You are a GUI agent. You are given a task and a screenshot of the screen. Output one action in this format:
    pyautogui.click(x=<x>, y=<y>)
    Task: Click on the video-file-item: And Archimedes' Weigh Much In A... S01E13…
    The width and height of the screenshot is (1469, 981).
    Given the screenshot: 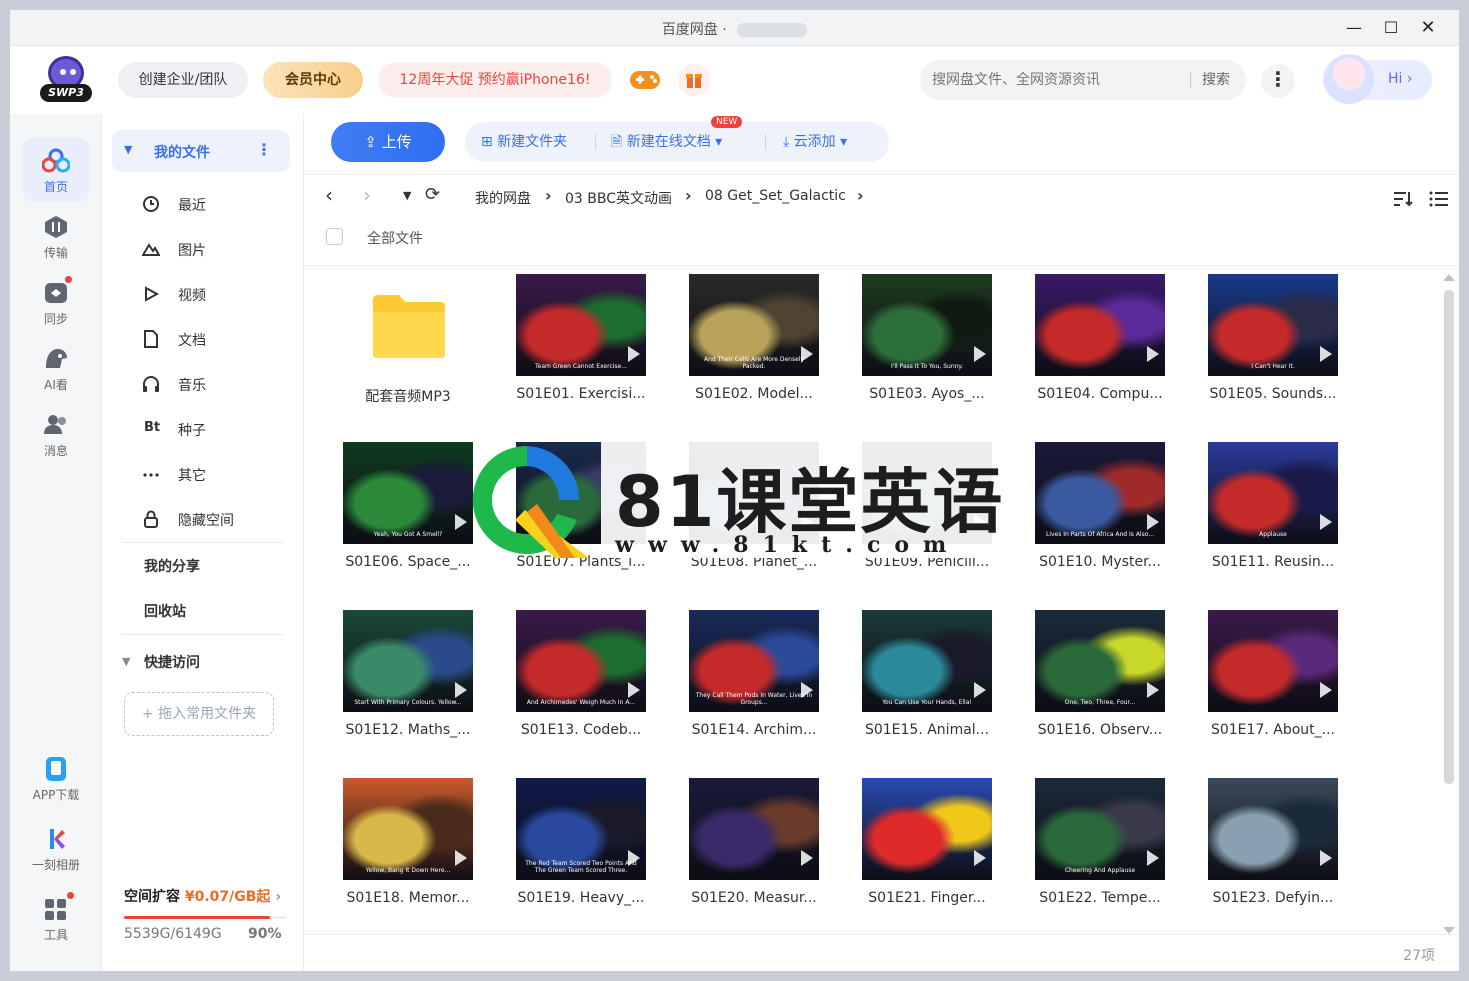 What is the action you would take?
    pyautogui.click(x=581, y=685)
    